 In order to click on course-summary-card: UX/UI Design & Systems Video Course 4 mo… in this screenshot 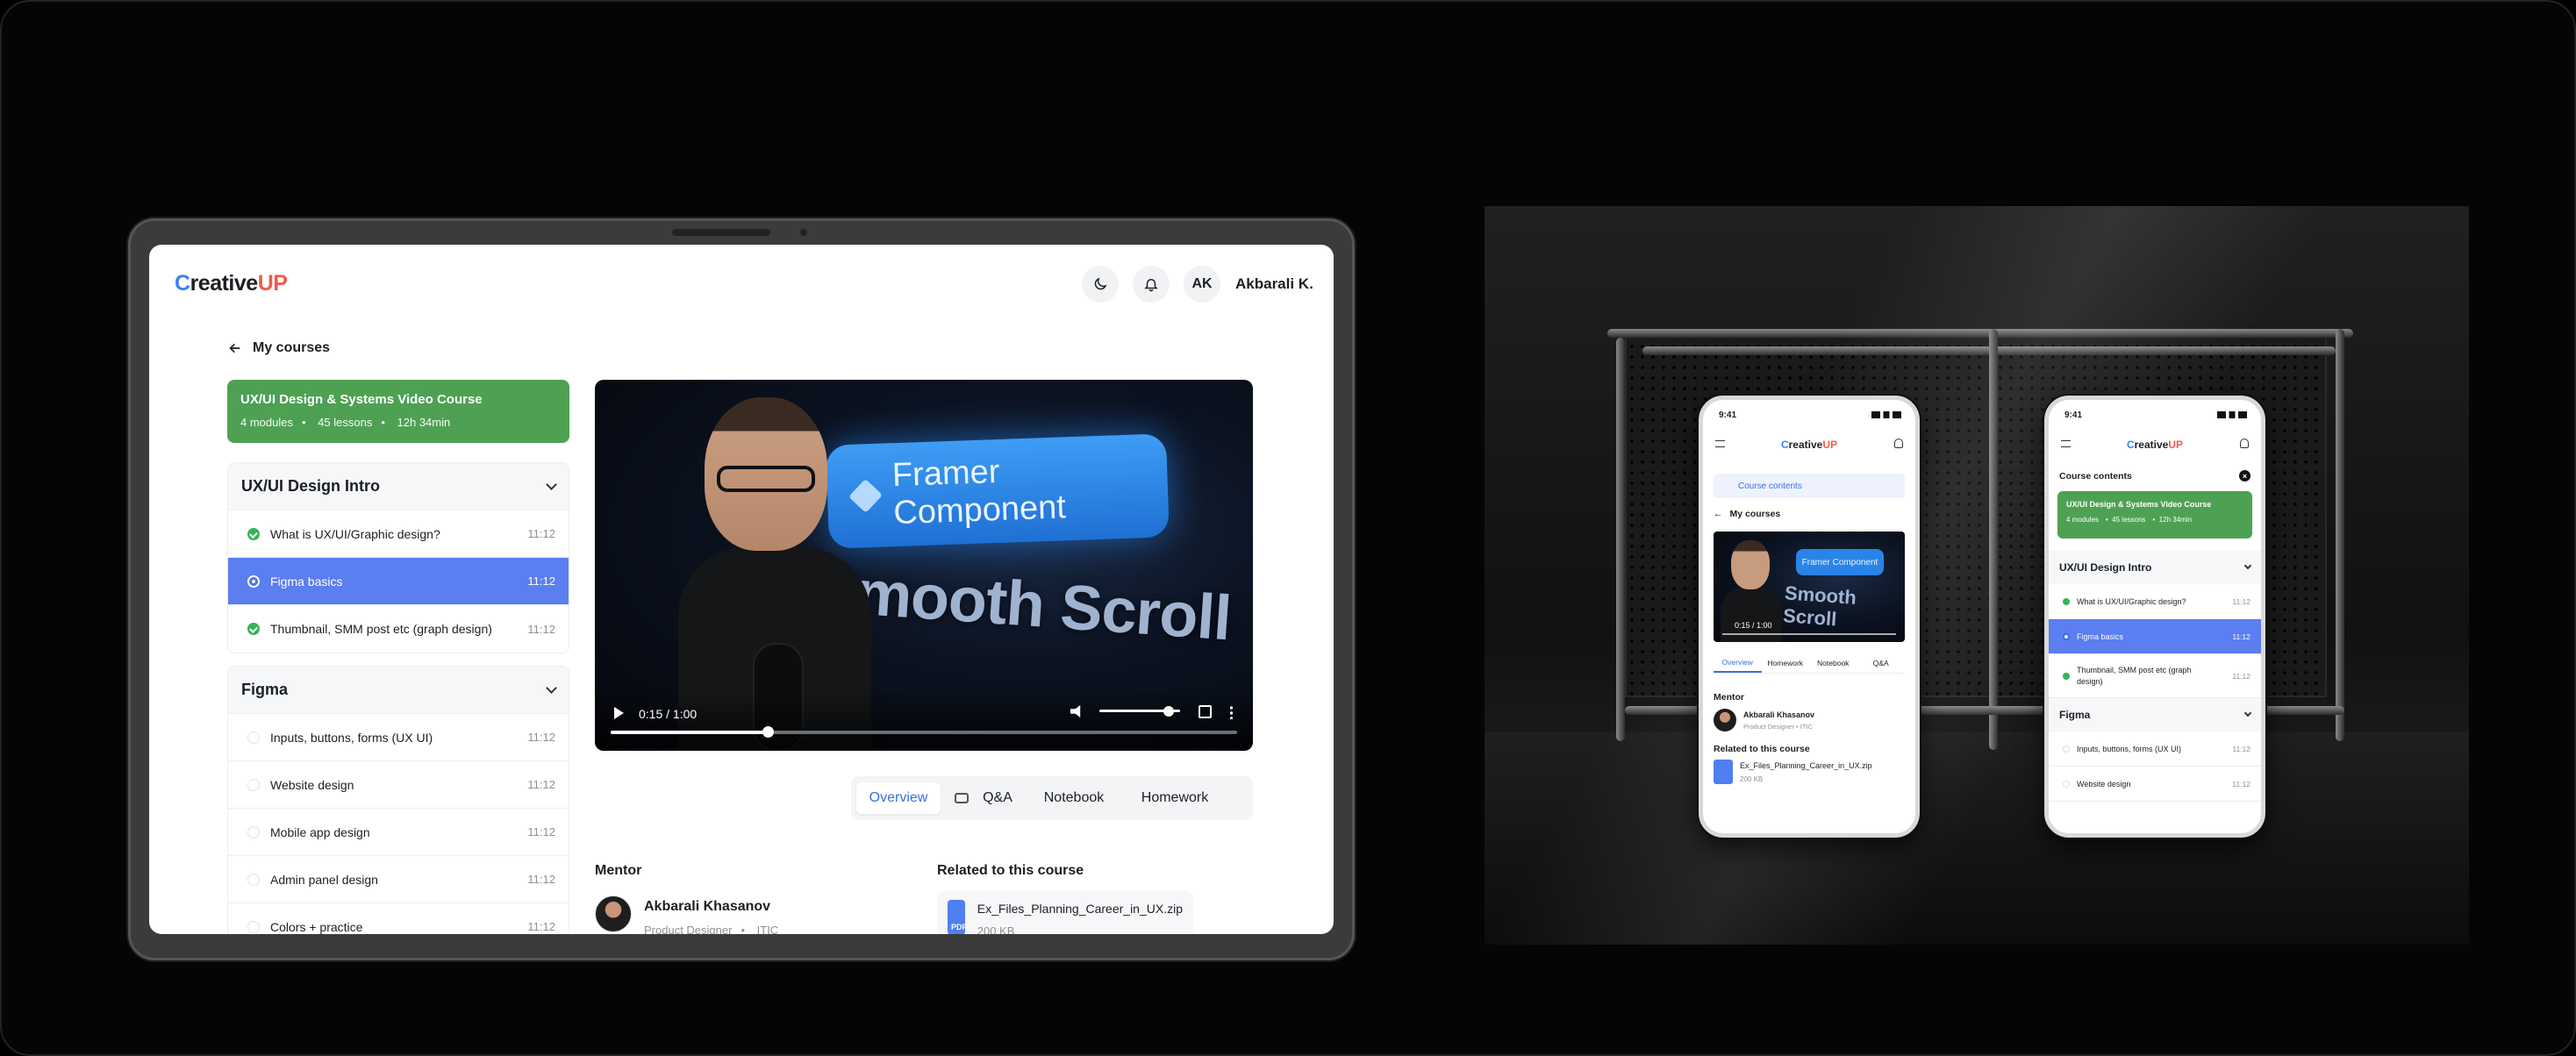, I will do `click(2154, 515)`.